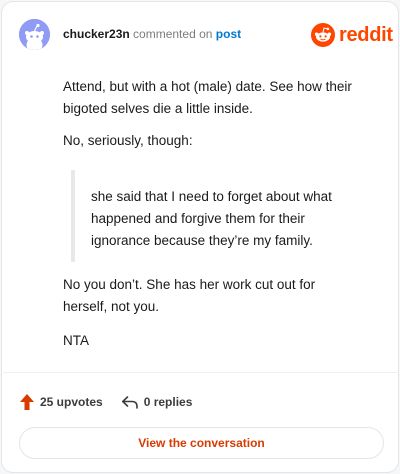  What do you see at coordinates (105, 402) in the screenshot?
I see `comment-stats: 25 upvotes 0 replies` at bounding box center [105, 402].